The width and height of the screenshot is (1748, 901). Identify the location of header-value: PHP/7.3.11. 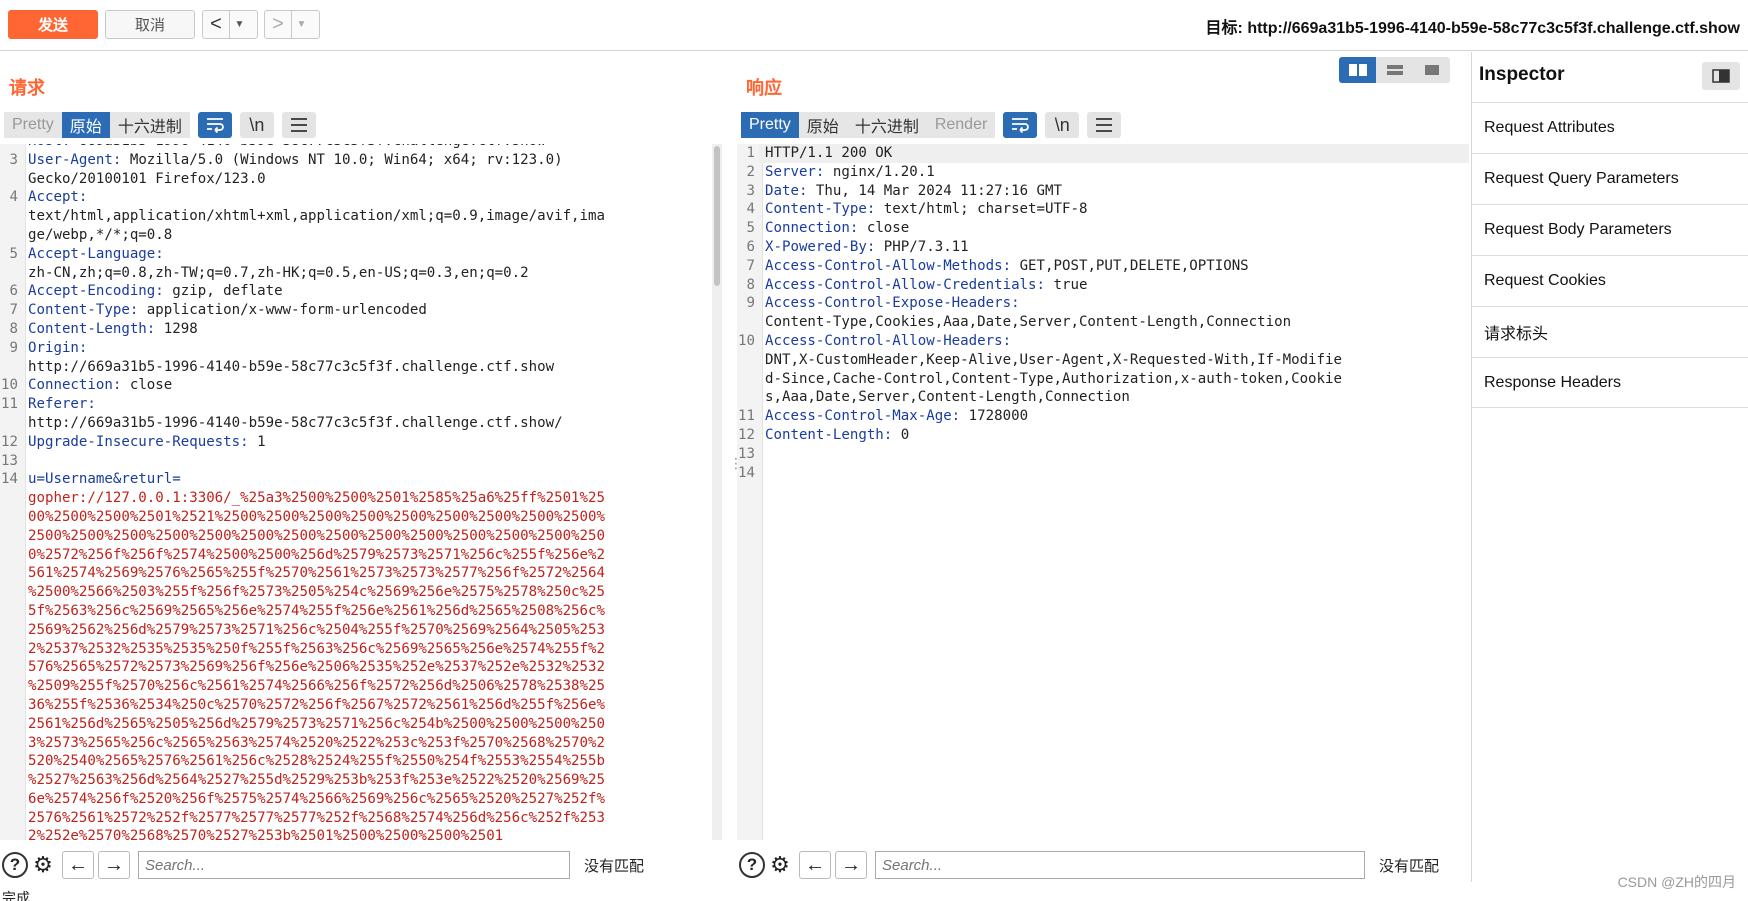
(922, 246).